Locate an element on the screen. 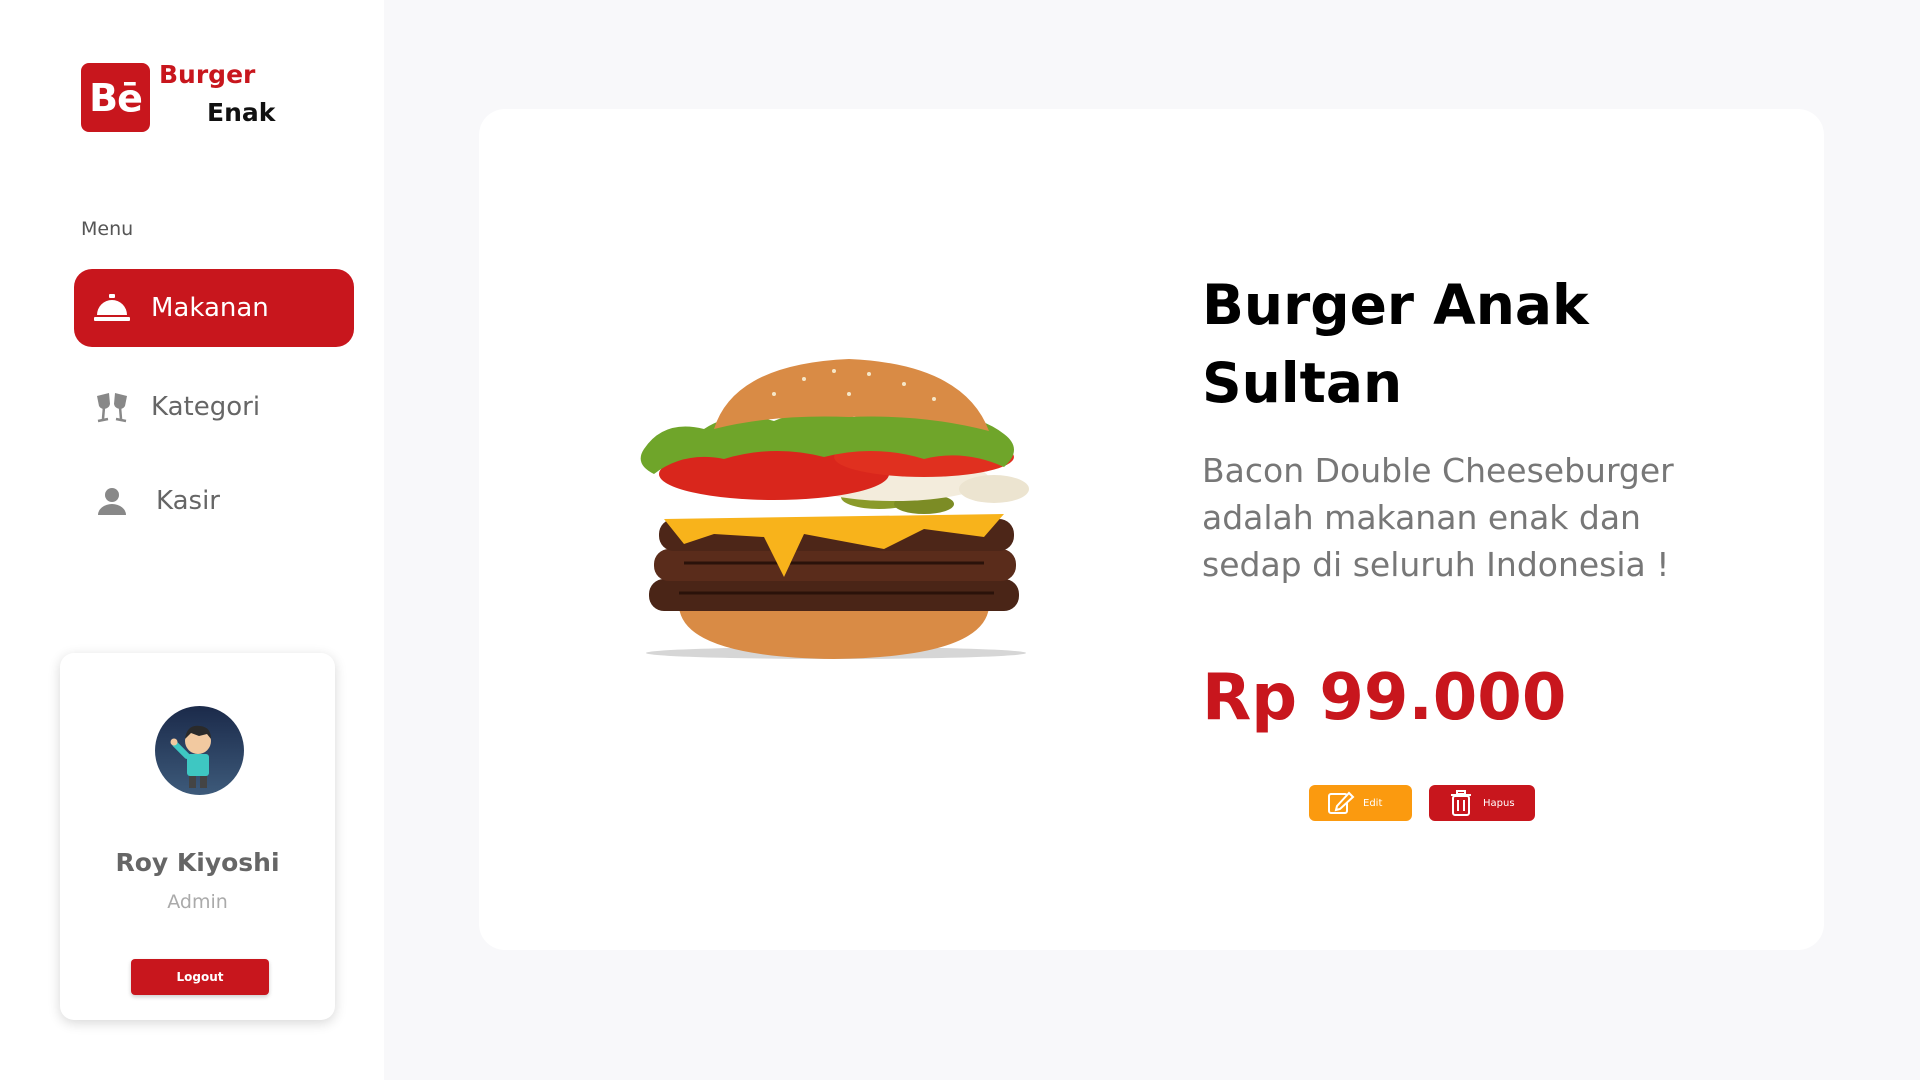 The image size is (1920, 1080). menu-heading: Menu is located at coordinates (107, 229).